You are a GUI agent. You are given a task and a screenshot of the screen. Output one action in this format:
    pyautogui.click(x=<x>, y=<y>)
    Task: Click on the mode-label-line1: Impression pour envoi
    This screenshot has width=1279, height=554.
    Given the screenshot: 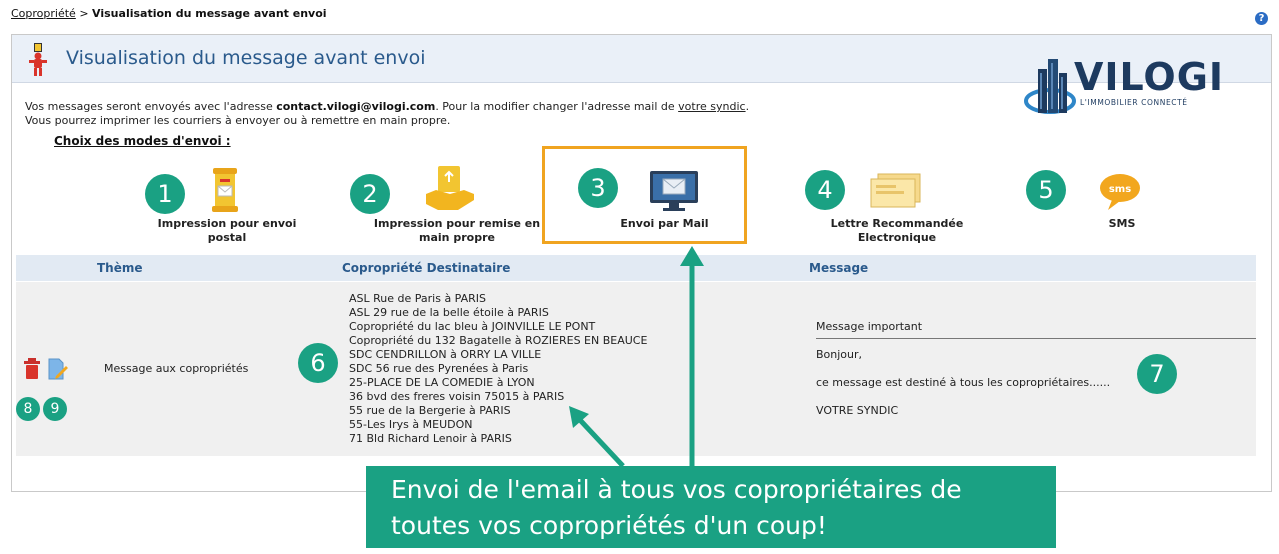 What is the action you would take?
    pyautogui.click(x=227, y=223)
    